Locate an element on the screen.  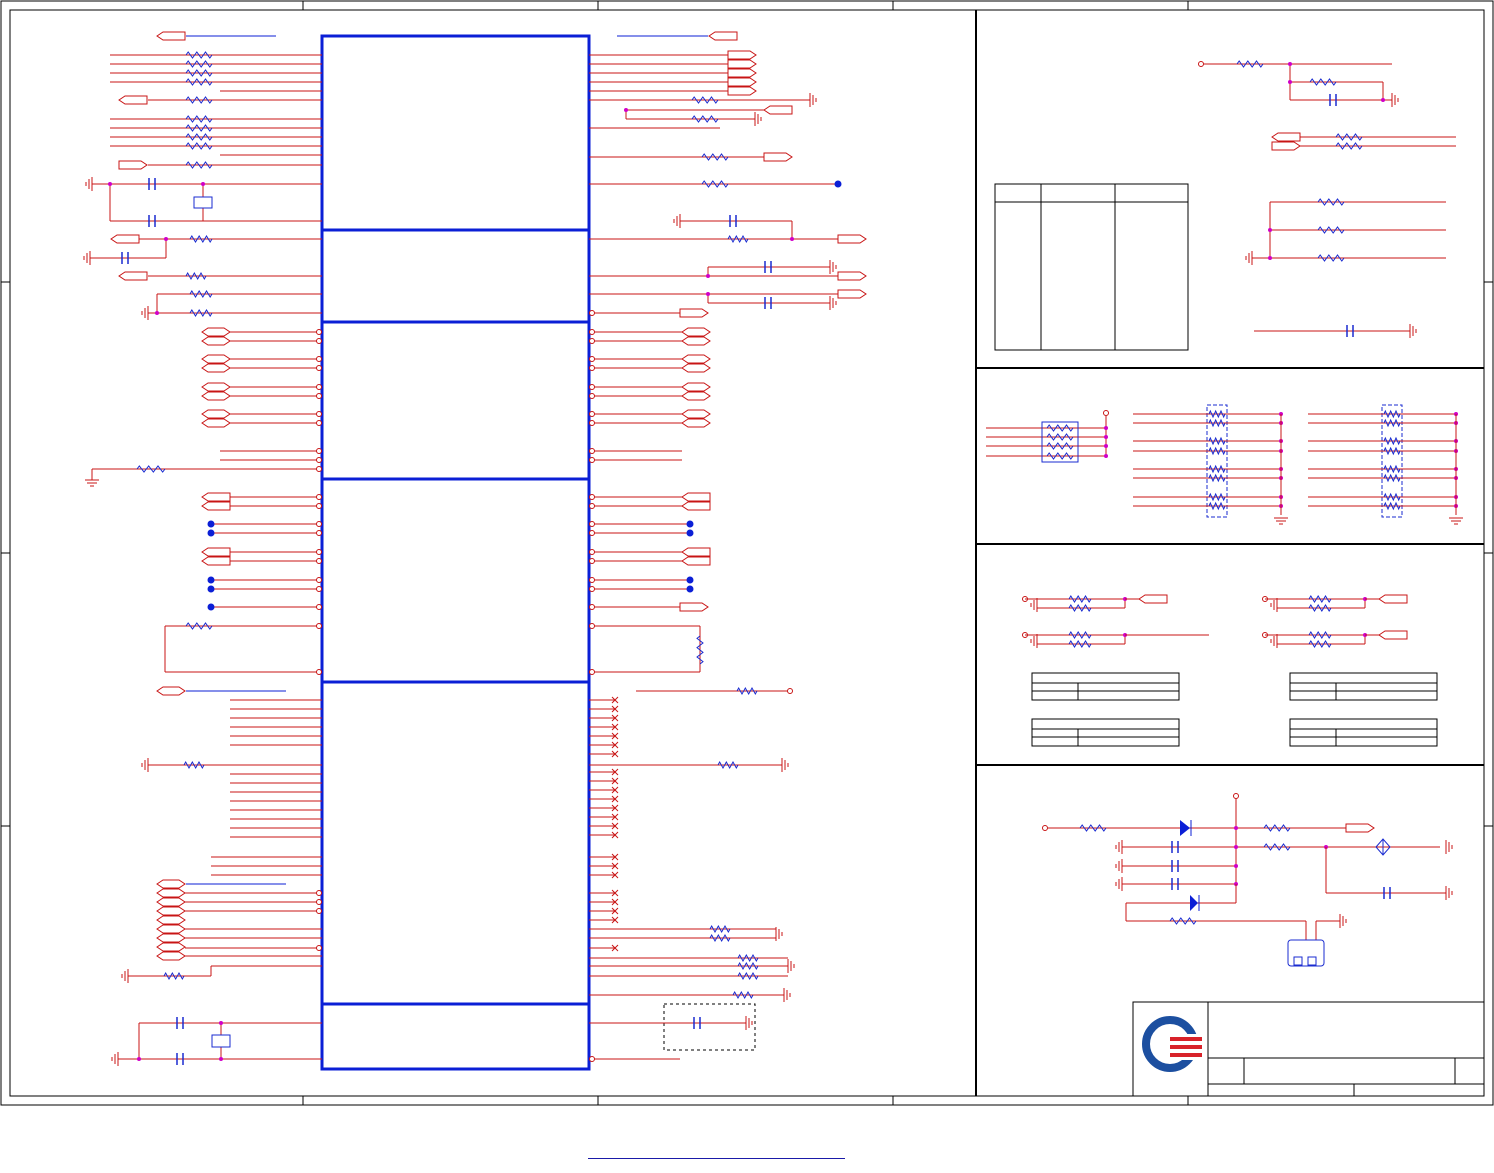
left-pin-wires is located at coordinates (206, 547).